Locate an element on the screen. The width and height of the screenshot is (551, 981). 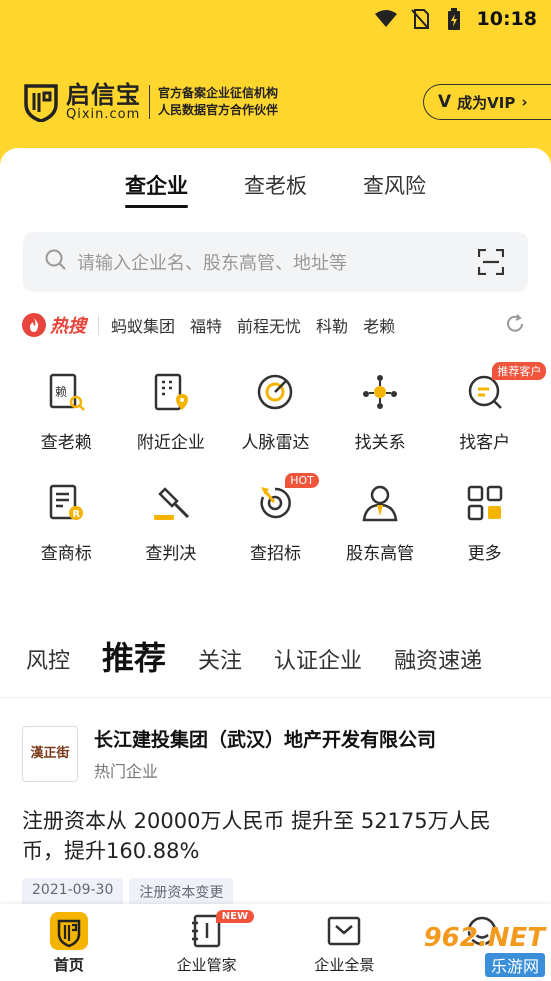
search-tabs: 查企业 查老板 查风险 is located at coordinates (275, 189).